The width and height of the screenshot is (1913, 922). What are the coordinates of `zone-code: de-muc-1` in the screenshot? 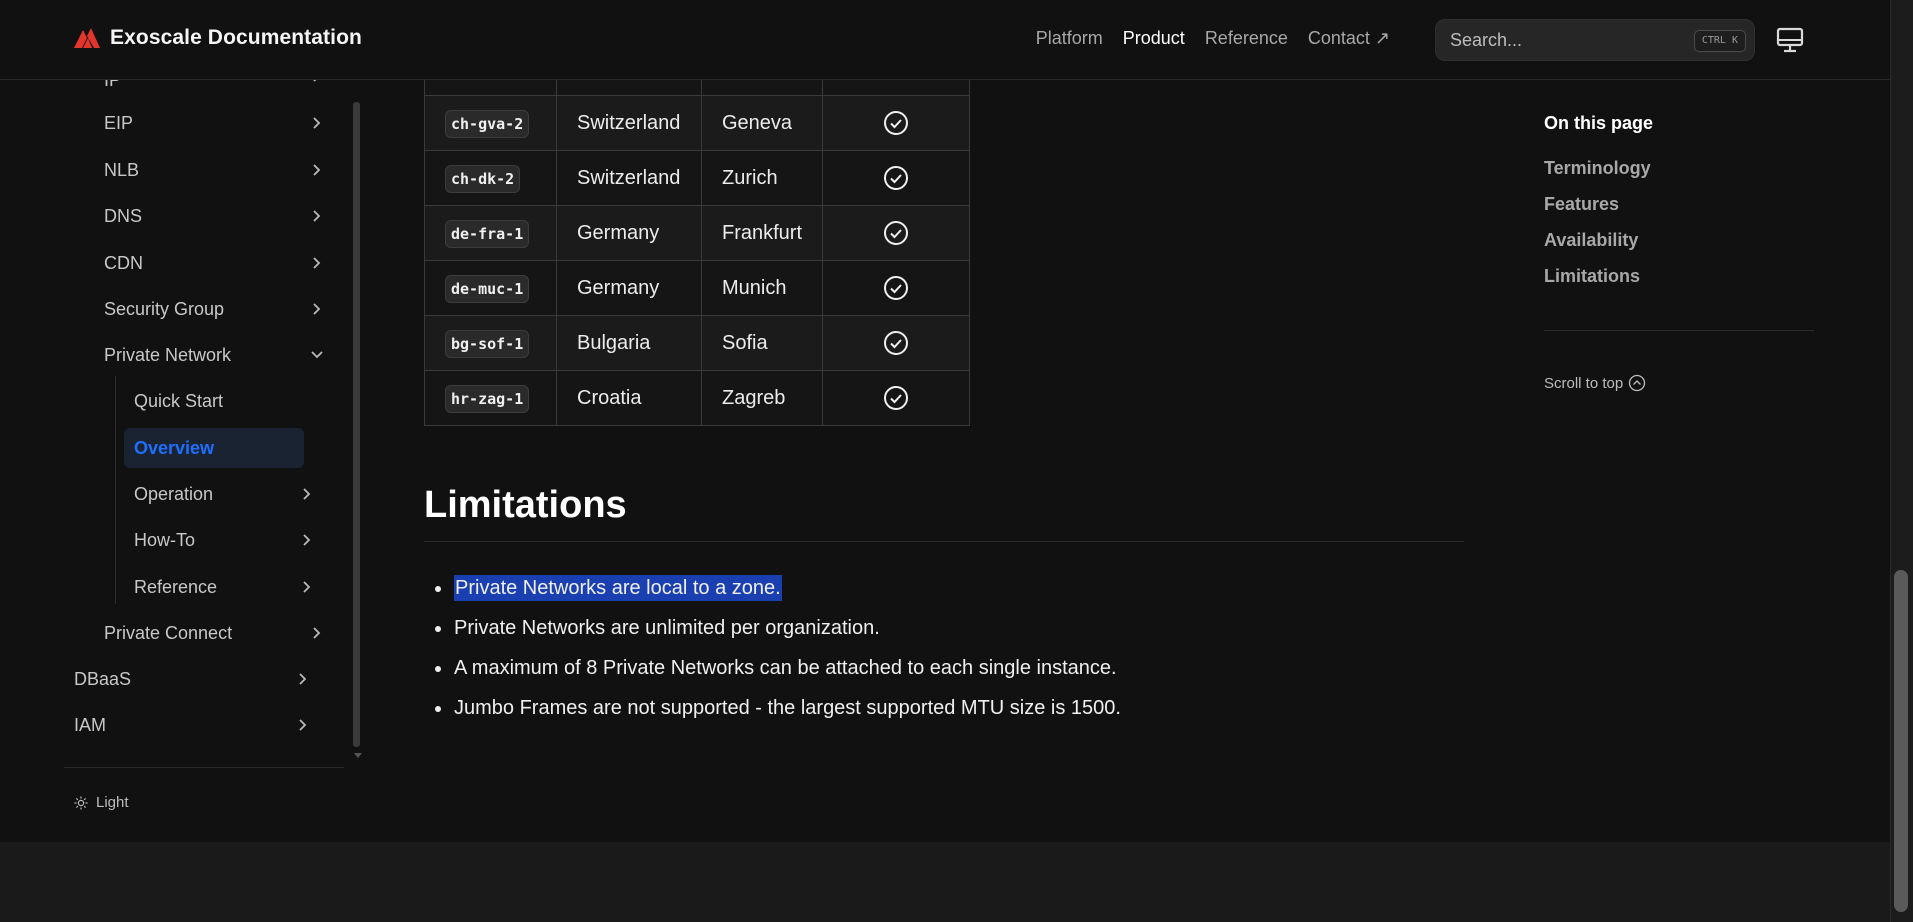 It's located at (487, 288).